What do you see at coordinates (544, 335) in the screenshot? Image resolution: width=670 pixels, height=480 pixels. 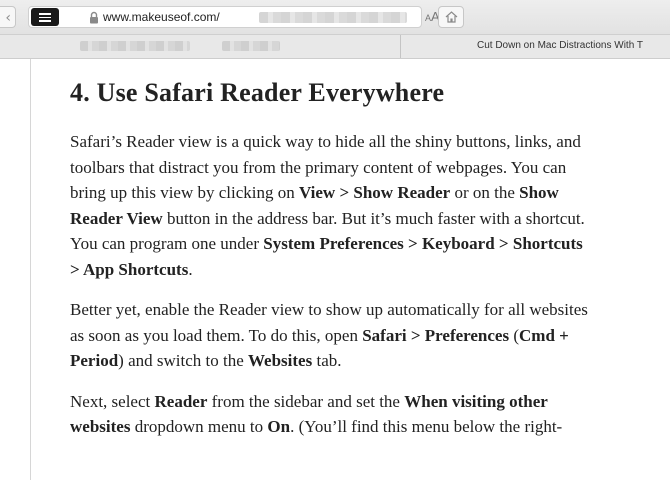 I see `bold-text: Cmd +` at bounding box center [544, 335].